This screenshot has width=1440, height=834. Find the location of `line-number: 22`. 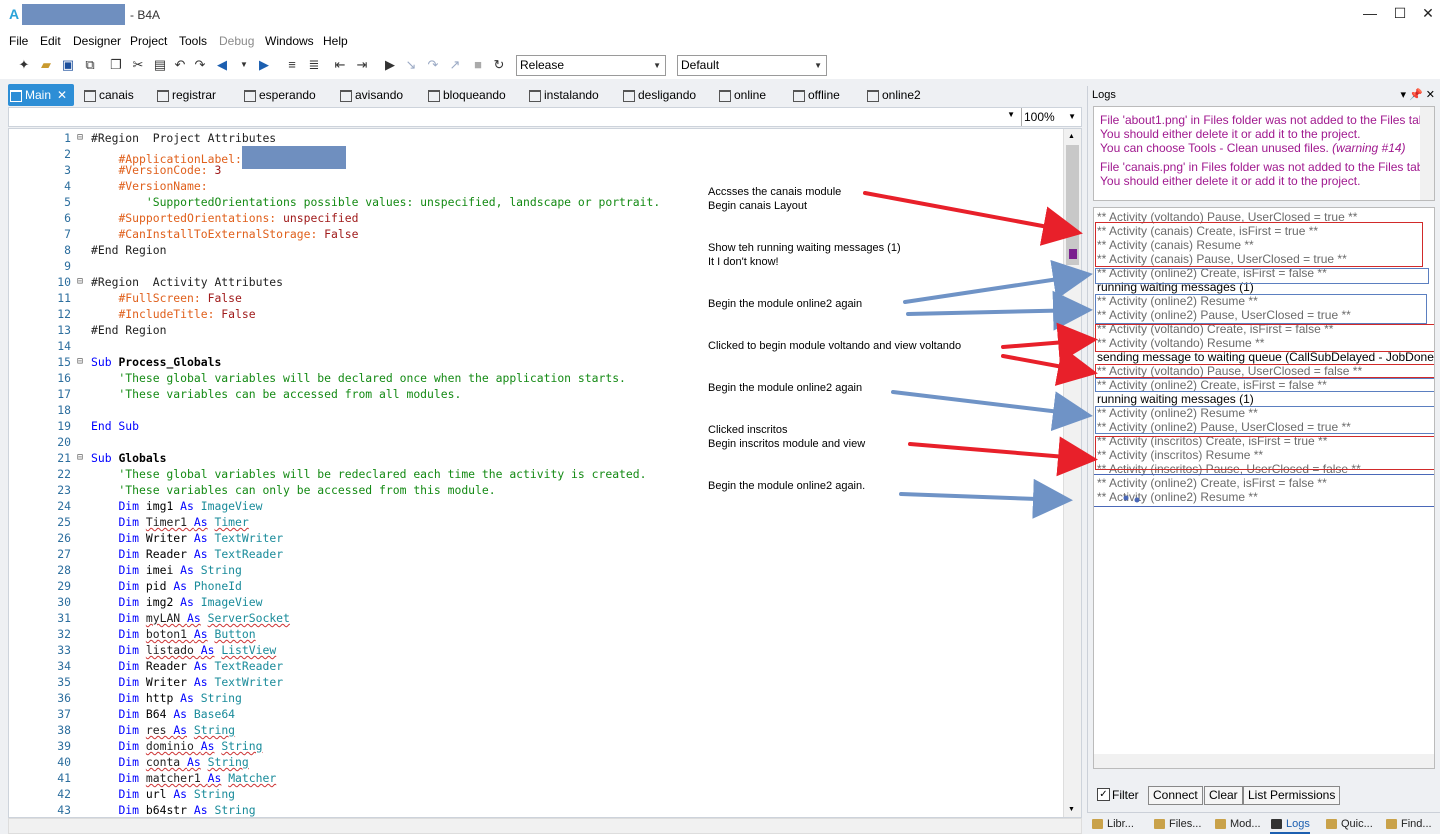

line-number: 22 is located at coordinates (64, 474).